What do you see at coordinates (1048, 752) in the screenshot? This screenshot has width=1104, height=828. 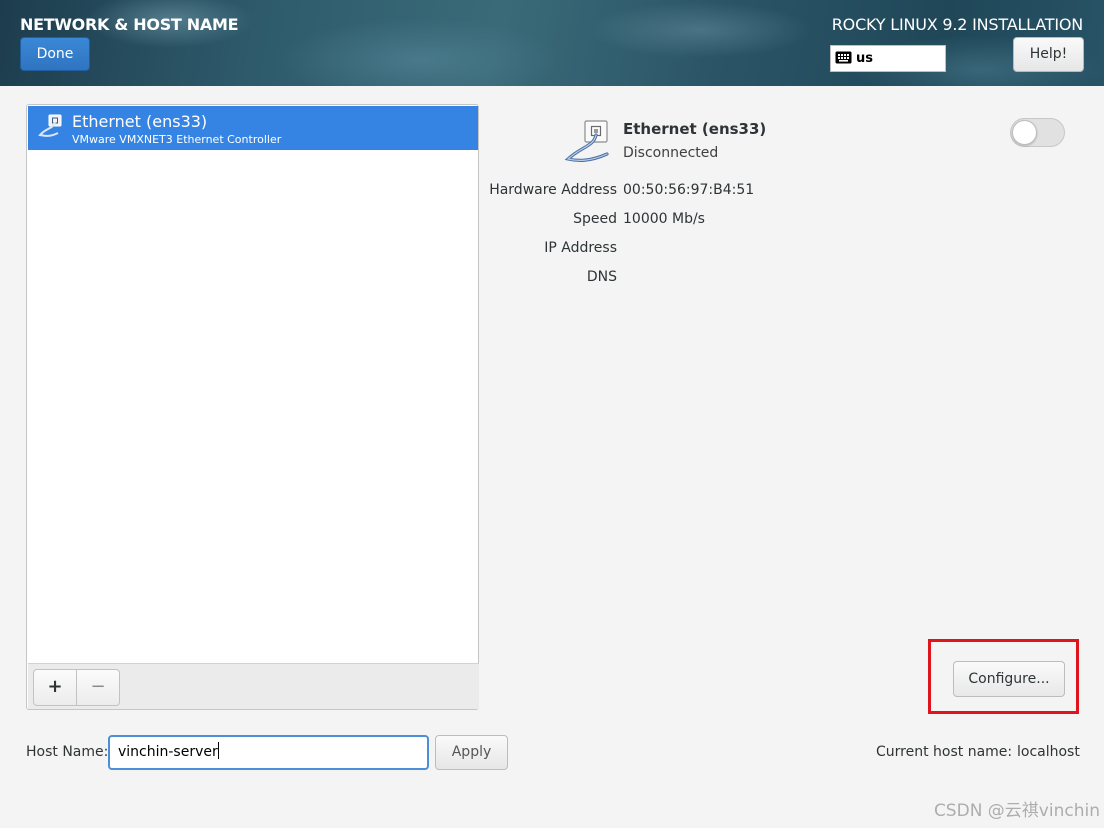 I see `current-hostname-value: localhost` at bounding box center [1048, 752].